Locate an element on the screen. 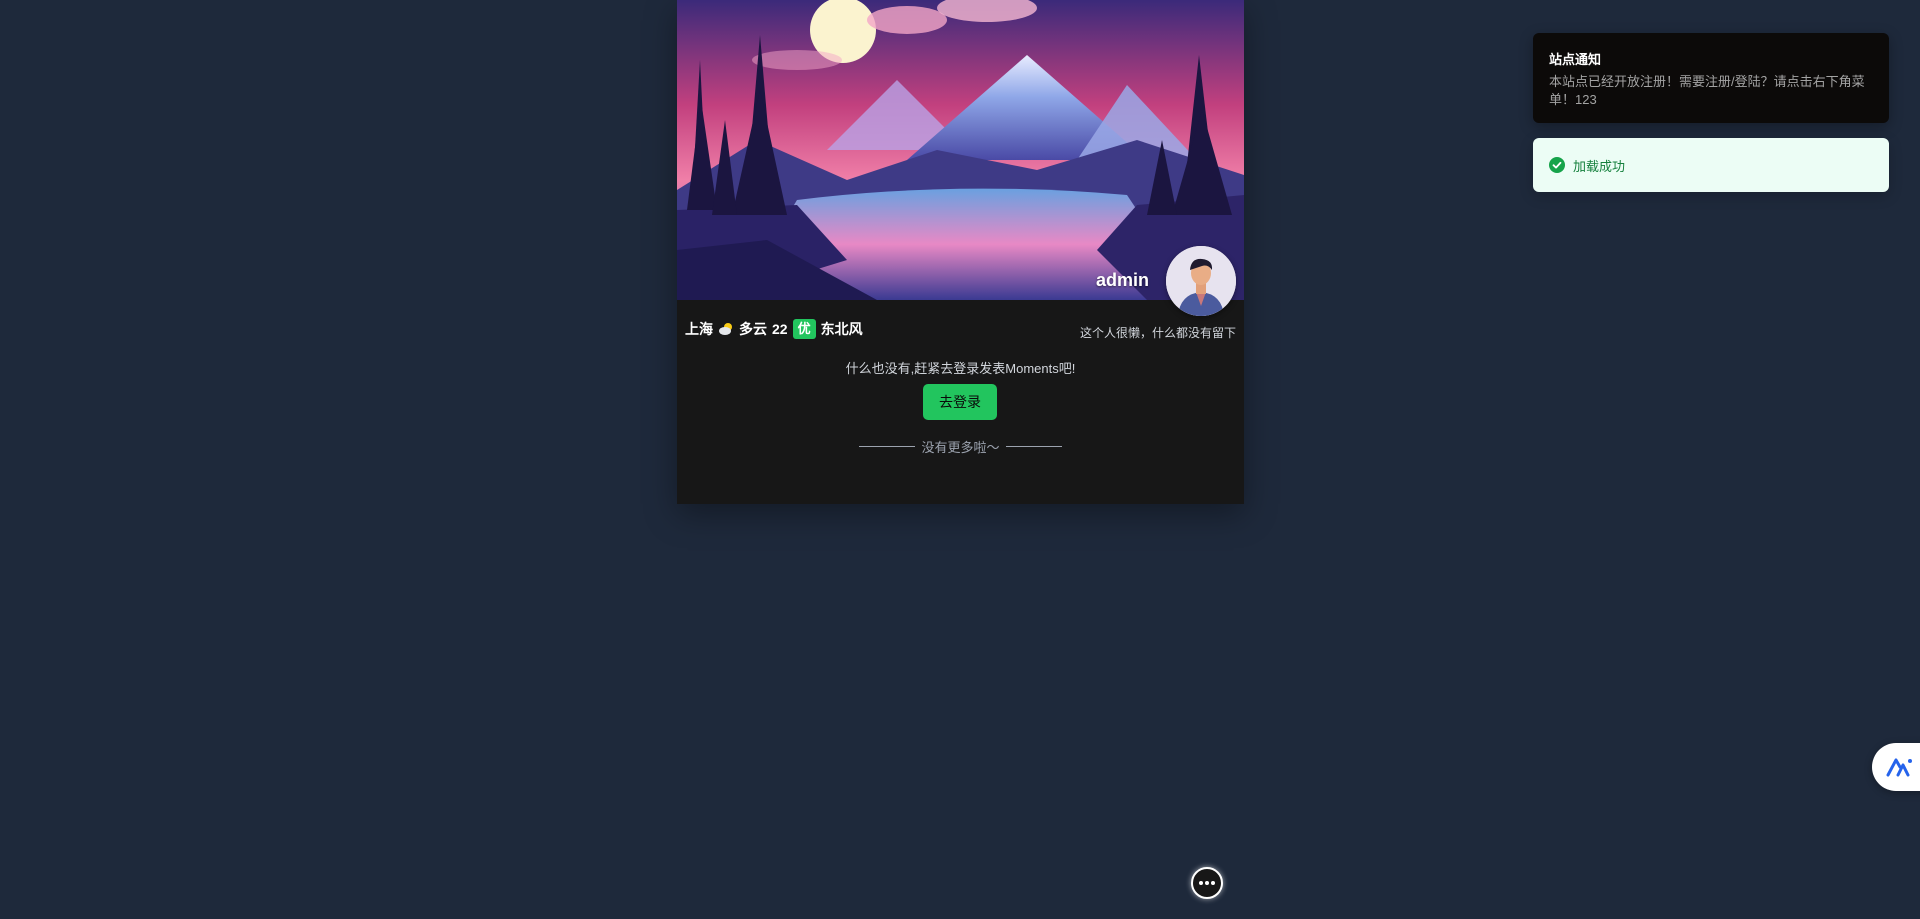 Image resolution: width=1920 pixels, height=919 pixels. no-more-divider: 没有更多啦～ is located at coordinates (960, 446).